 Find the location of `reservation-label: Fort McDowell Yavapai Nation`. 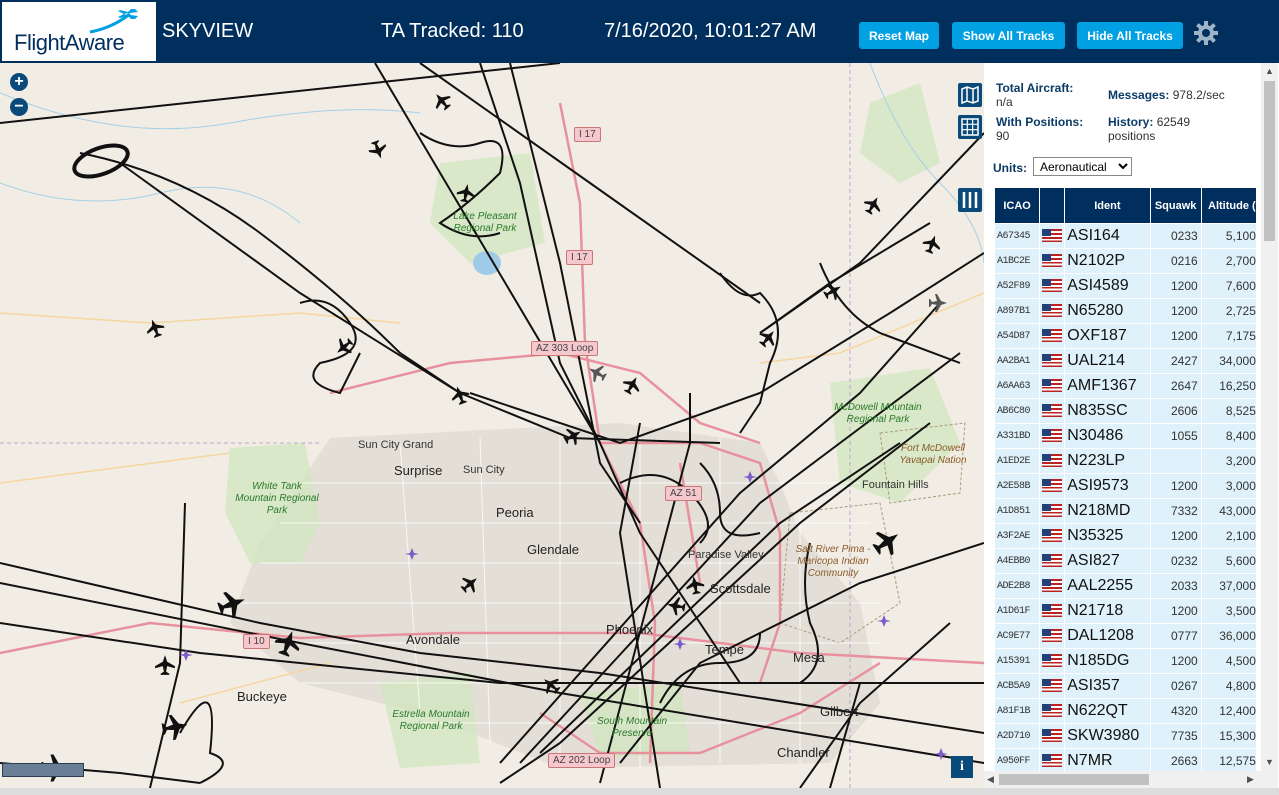

reservation-label: Fort McDowell Yavapai Nation is located at coordinates (933, 454).